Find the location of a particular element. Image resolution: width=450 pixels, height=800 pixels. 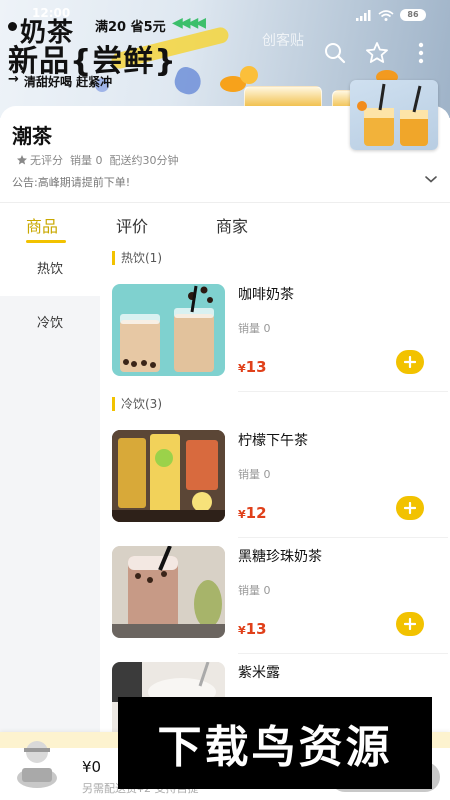

section-title-hot: 热饮(1) is located at coordinates (137, 258).